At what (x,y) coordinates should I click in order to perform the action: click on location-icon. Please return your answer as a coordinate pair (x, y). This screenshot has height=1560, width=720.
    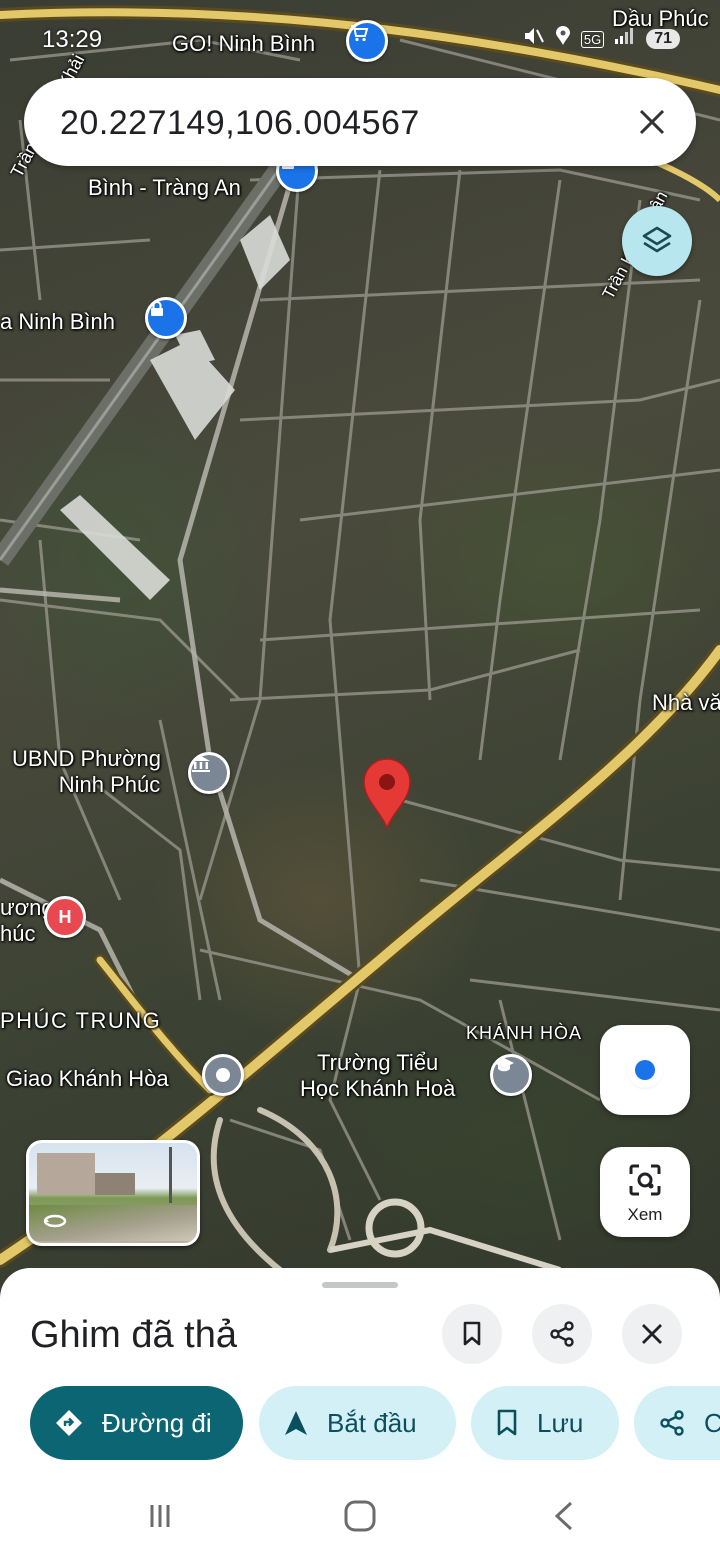
    Looking at the image, I should click on (563, 39).